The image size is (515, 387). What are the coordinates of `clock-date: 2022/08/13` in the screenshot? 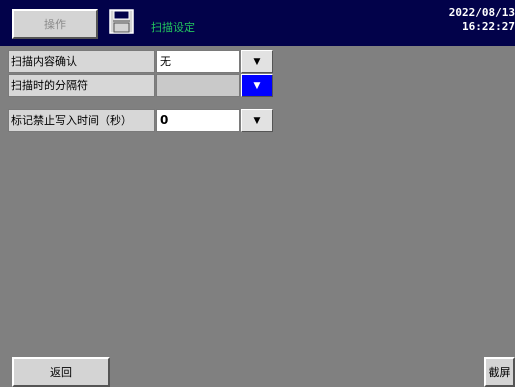 It's located at (481, 12).